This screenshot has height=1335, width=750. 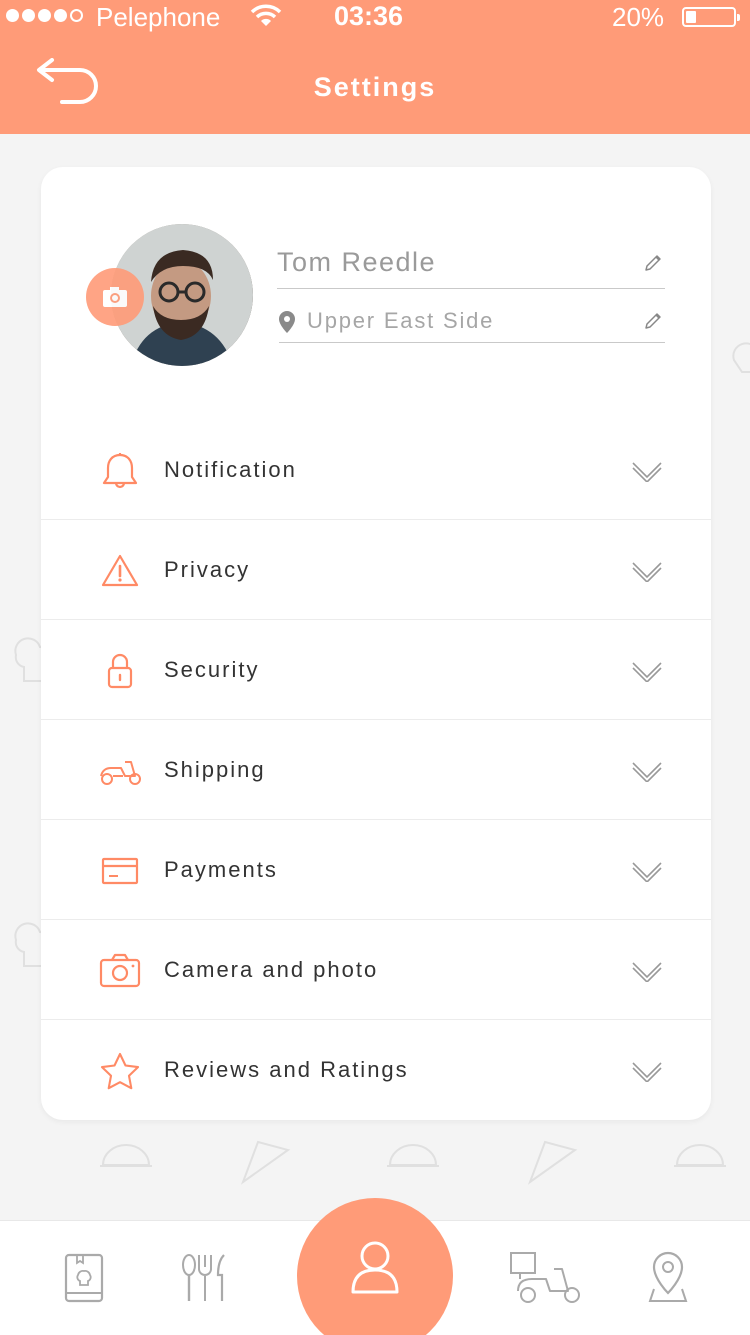 I want to click on menu-item-label: Reviews and Ratings, so click(x=286, y=1069).